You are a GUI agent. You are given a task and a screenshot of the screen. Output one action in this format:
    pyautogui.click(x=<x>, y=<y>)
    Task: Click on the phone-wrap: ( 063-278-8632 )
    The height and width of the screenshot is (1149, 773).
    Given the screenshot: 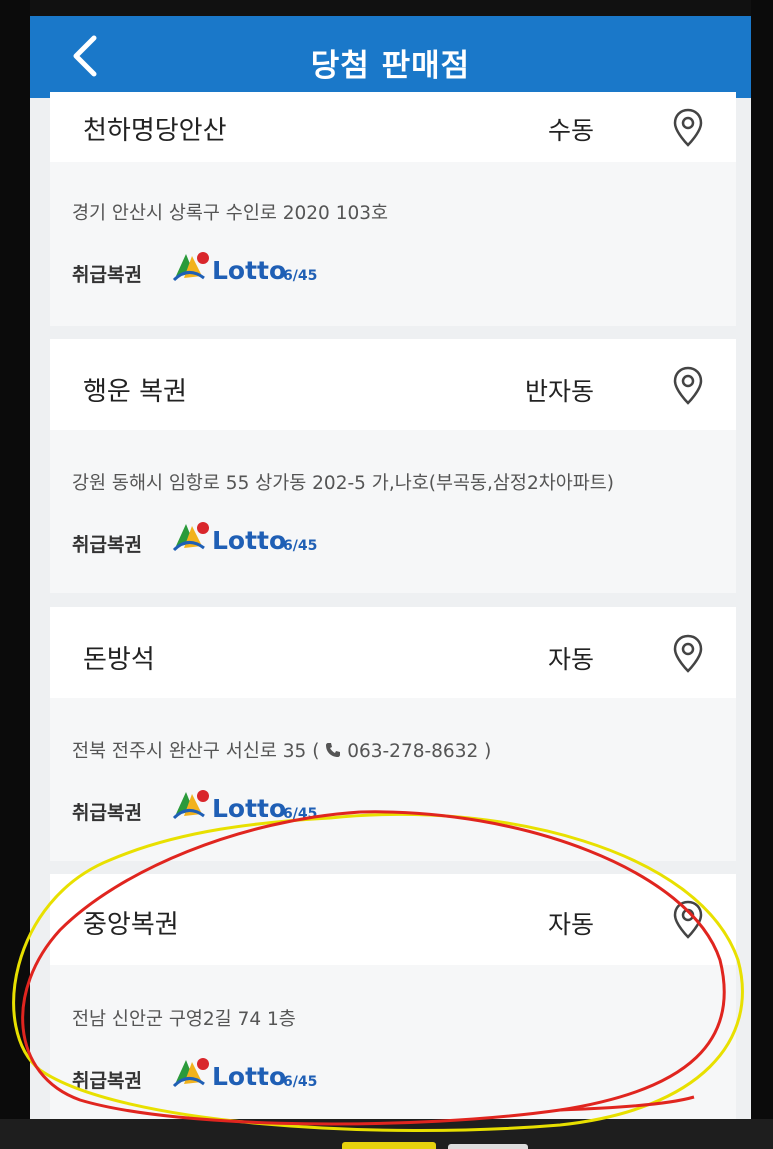 What is the action you would take?
    pyautogui.click(x=401, y=751)
    